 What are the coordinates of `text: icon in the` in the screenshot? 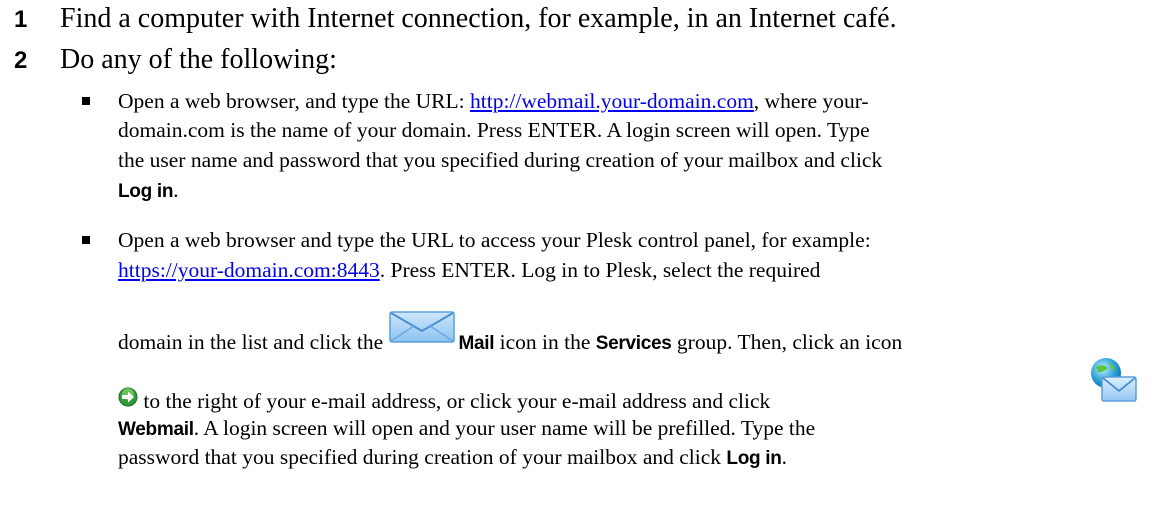 It's located at (545, 341).